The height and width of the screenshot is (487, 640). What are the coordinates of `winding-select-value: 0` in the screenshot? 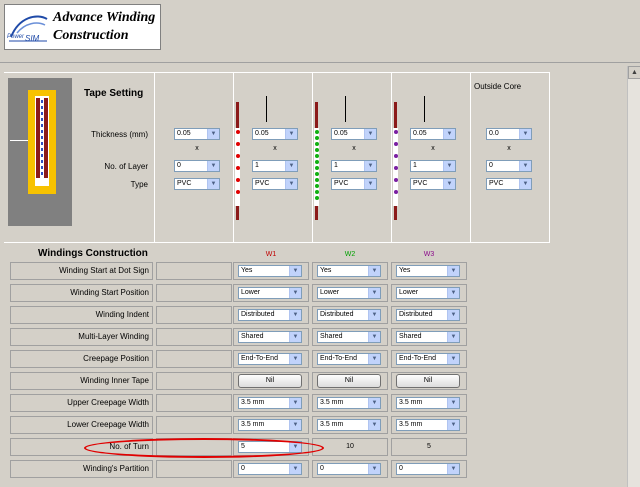 It's located at (322, 468).